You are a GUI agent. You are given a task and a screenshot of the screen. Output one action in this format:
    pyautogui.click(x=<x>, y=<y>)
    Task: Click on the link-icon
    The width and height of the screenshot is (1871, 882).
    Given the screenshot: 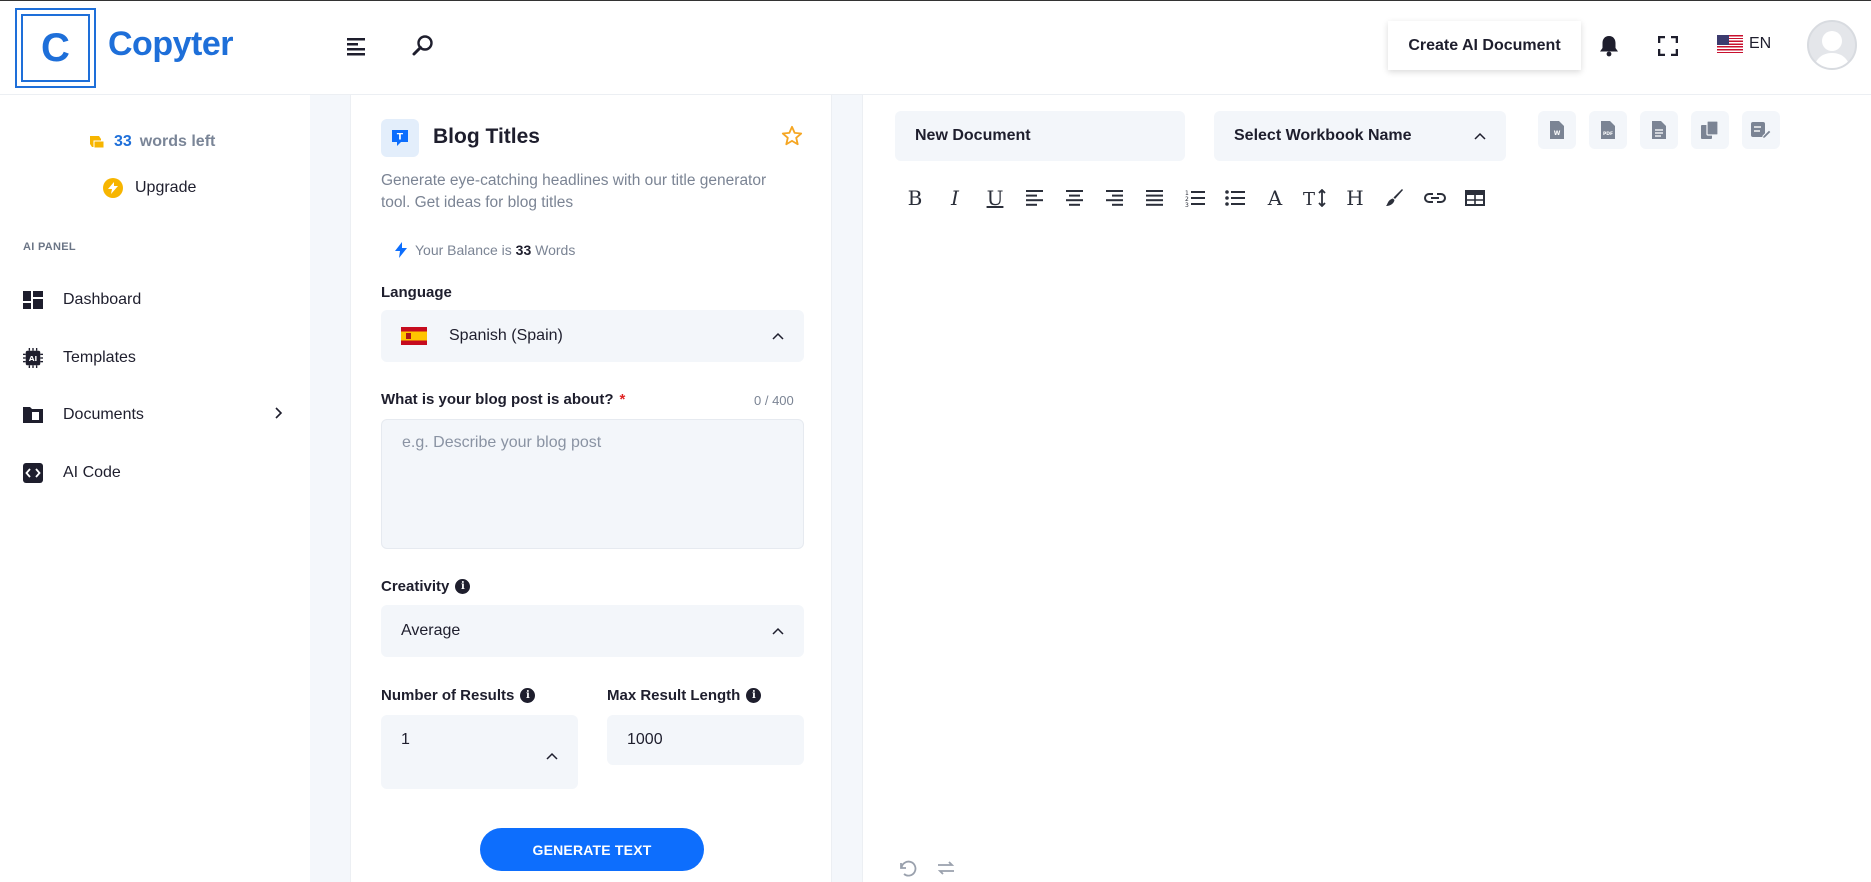 What is the action you would take?
    pyautogui.click(x=1435, y=198)
    